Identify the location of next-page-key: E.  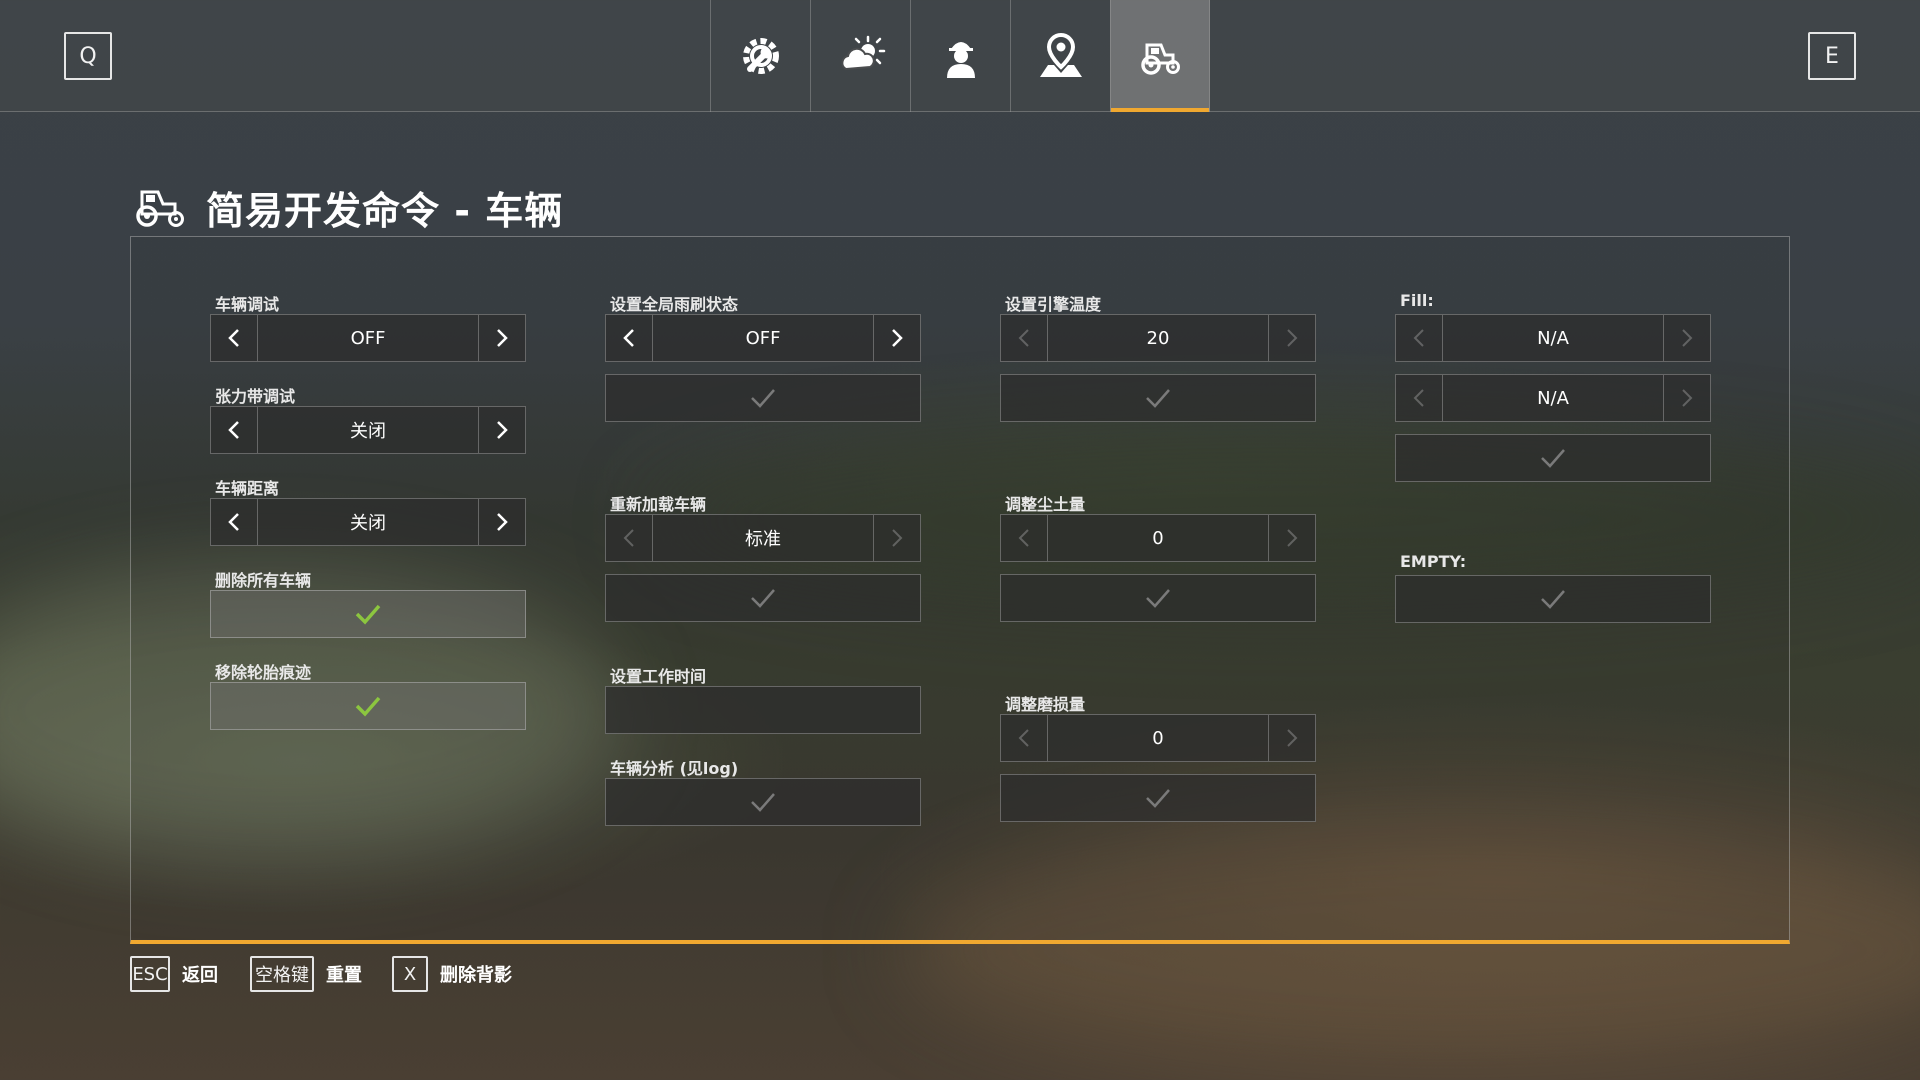
(1832, 56).